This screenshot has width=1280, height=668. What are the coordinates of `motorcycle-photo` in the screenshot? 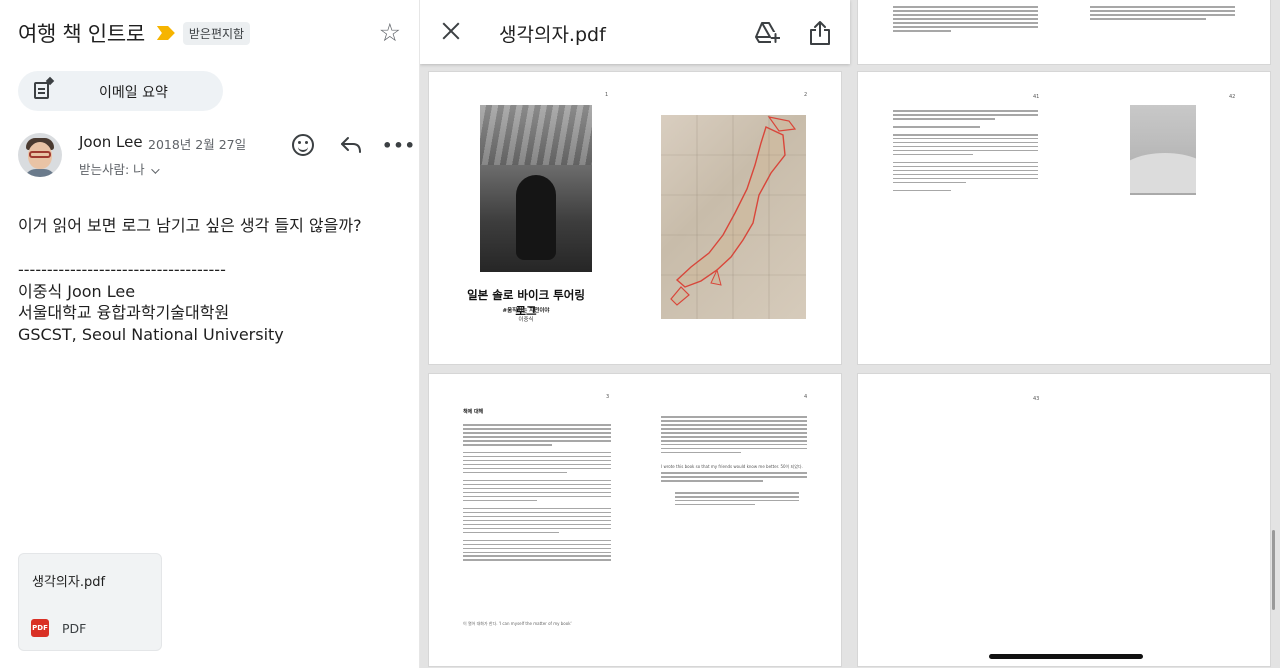 It's located at (536, 188).